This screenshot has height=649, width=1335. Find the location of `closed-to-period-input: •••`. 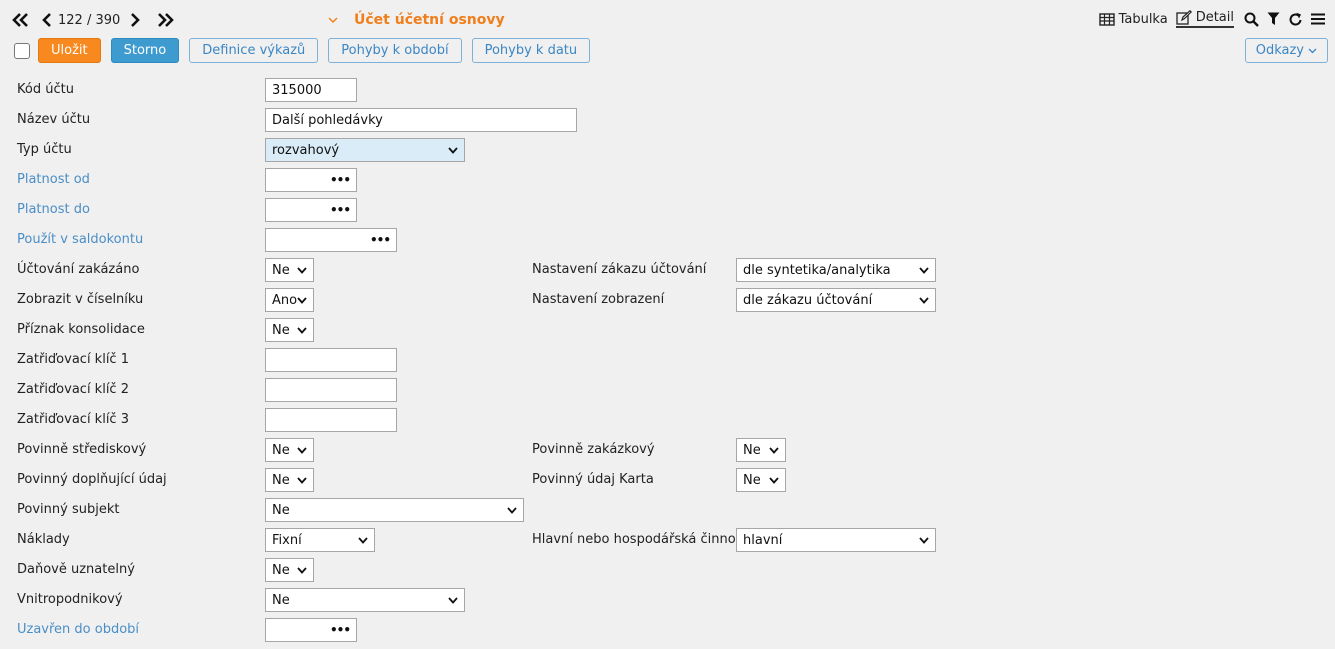

closed-to-period-input: ••• is located at coordinates (311, 630).